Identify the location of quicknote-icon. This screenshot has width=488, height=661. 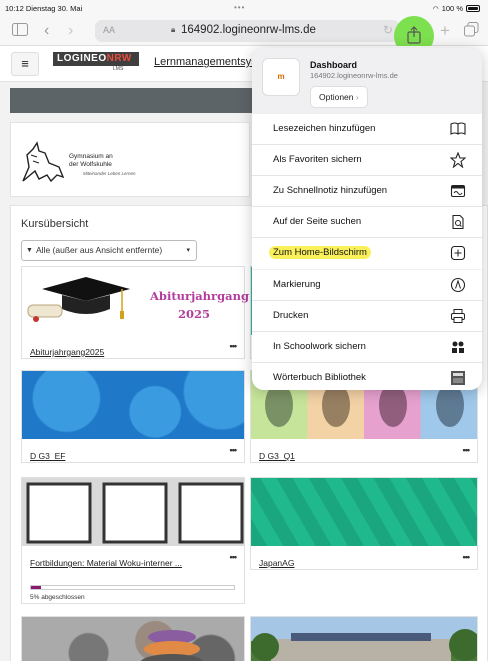
(458, 191).